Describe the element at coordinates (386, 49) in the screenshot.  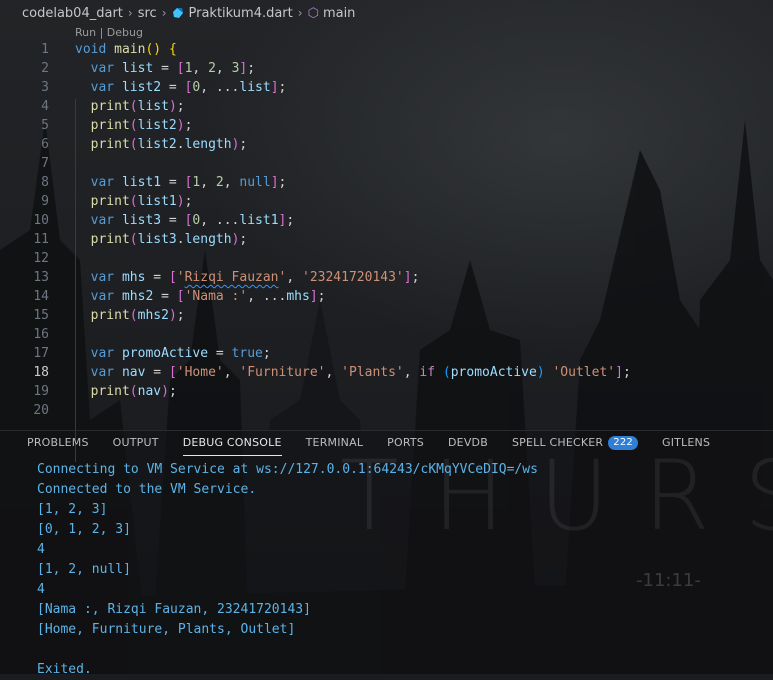
I see `code-line: 1 void main() {` at that location.